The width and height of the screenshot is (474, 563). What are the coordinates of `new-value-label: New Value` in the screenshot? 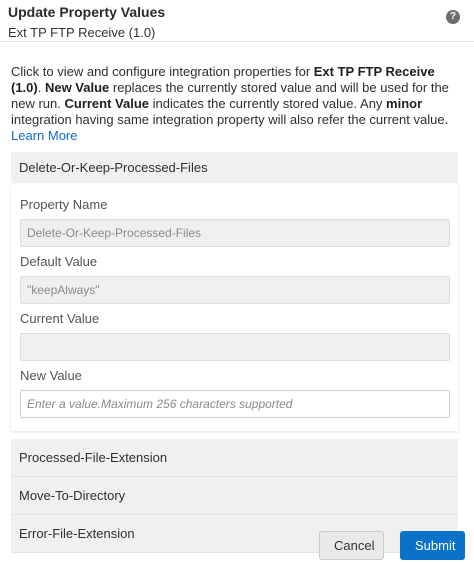 It's located at (51, 375).